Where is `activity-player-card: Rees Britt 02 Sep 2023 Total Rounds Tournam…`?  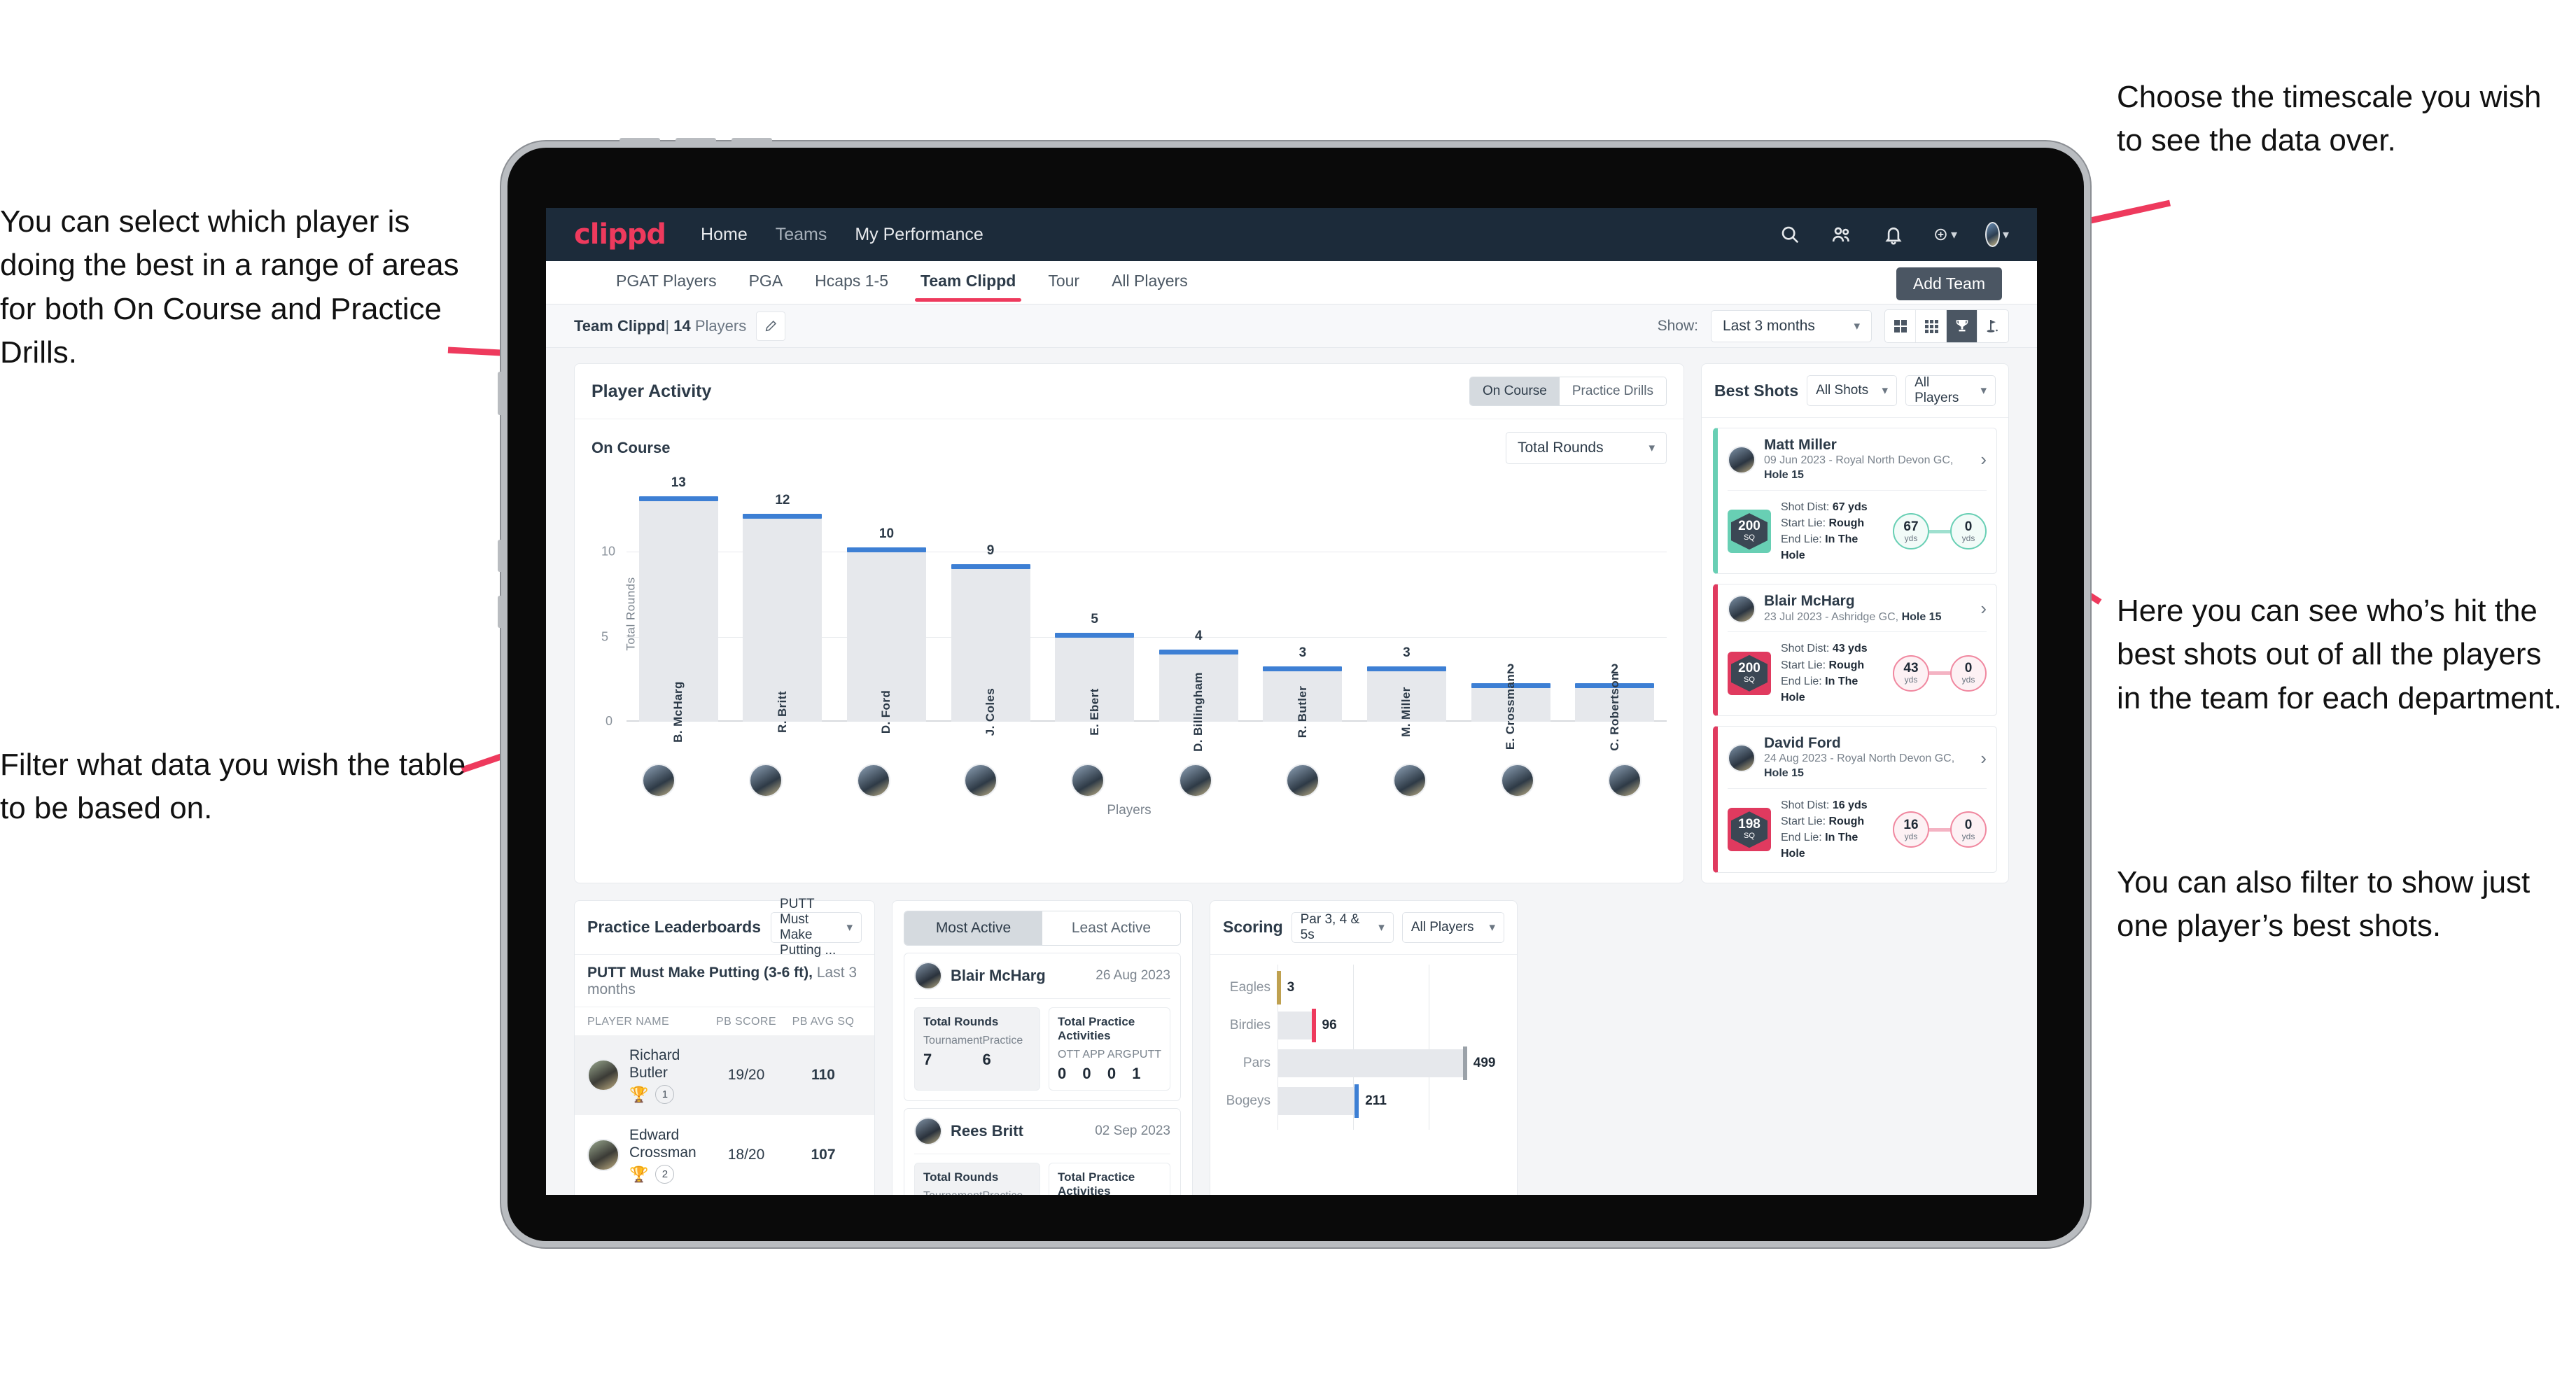 activity-player-card: Rees Britt 02 Sep 2023 Total Rounds Tournam… is located at coordinates (1042, 1151).